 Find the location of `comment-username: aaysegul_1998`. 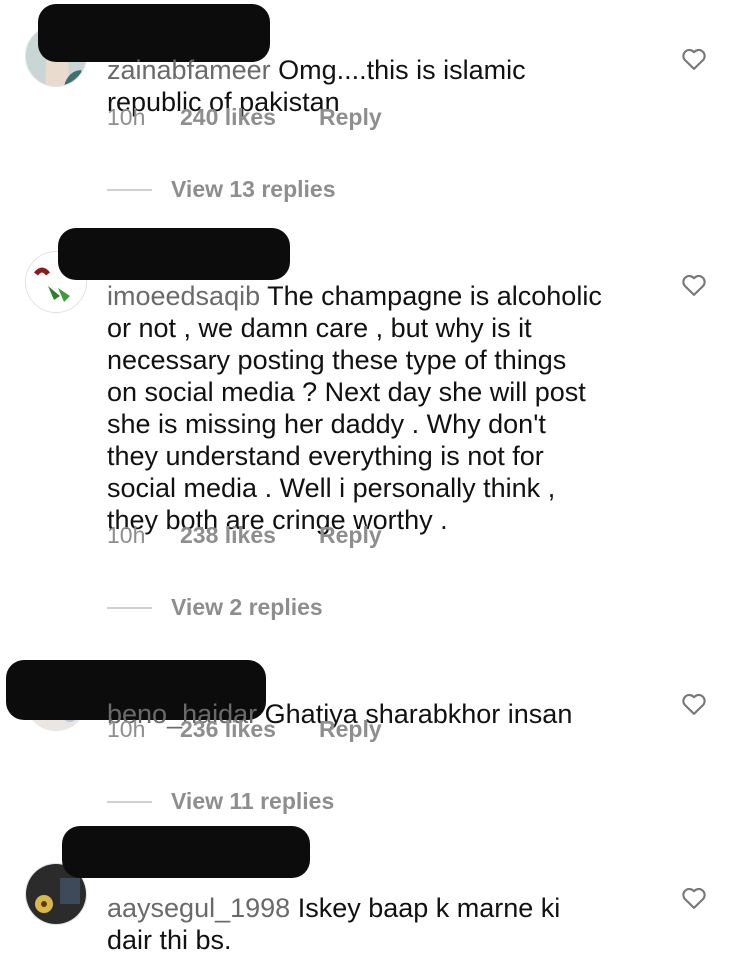

comment-username: aaysegul_1998 is located at coordinates (198, 908).